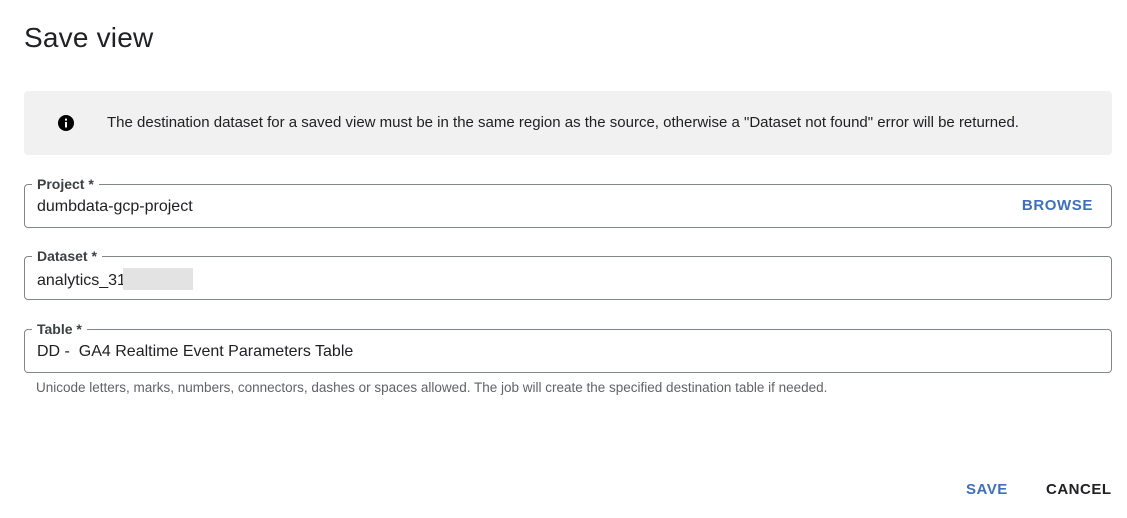 The height and width of the screenshot is (518, 1127). What do you see at coordinates (517, 352) in the screenshot?
I see `table-input` at bounding box center [517, 352].